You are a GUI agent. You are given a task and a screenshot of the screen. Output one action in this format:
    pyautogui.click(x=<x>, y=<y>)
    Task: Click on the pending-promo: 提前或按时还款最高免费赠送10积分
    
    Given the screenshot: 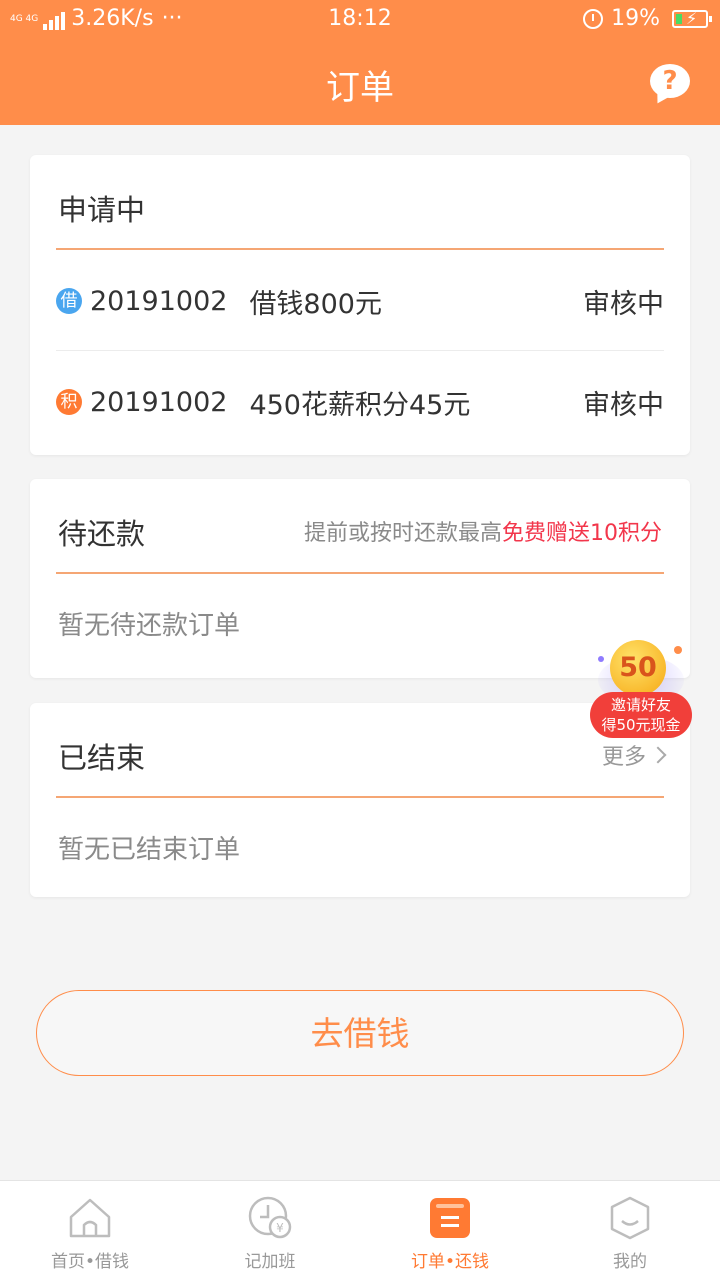 What is the action you would take?
    pyautogui.click(x=483, y=531)
    